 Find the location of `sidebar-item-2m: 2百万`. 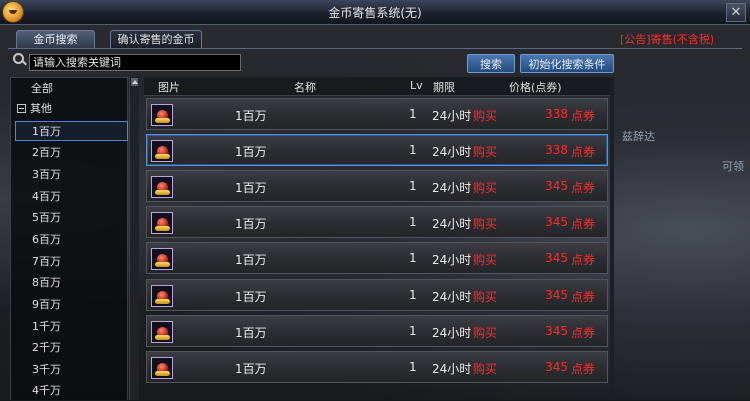

sidebar-item-2m: 2百万 is located at coordinates (69, 153).